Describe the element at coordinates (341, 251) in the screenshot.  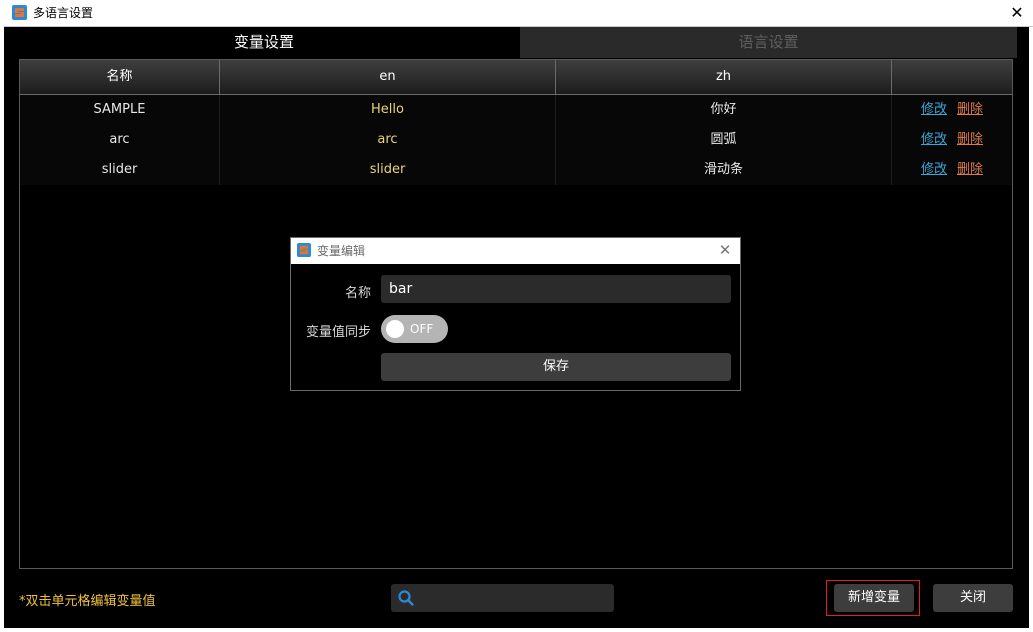
I see `dialog-title: 变量编辑` at that location.